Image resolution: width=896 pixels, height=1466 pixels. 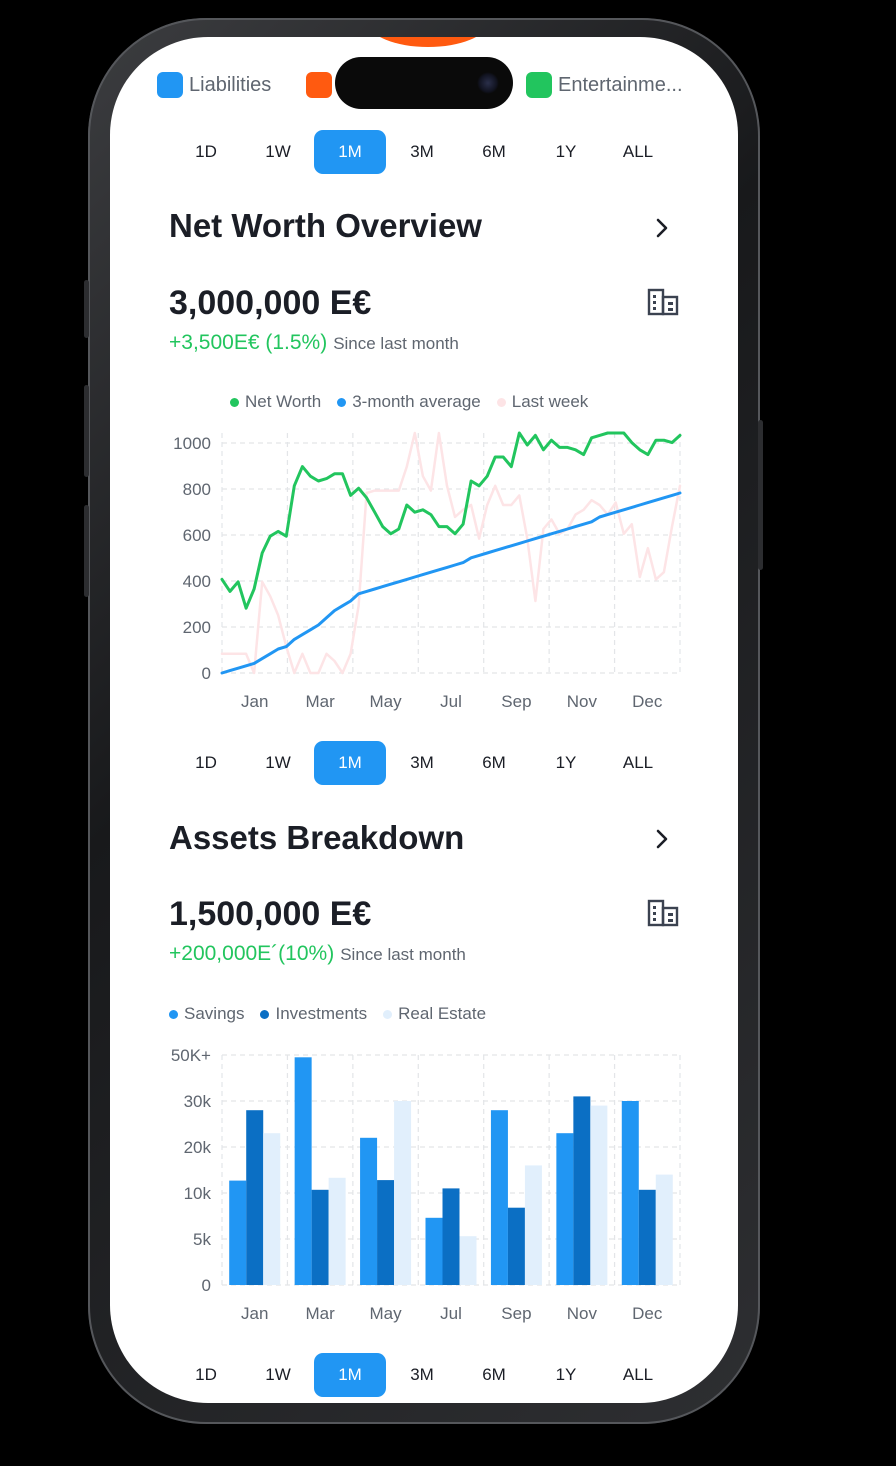 What do you see at coordinates (314, 343) in the screenshot?
I see `net-worth-change: +3,500E€ (1.5%) Since last month` at bounding box center [314, 343].